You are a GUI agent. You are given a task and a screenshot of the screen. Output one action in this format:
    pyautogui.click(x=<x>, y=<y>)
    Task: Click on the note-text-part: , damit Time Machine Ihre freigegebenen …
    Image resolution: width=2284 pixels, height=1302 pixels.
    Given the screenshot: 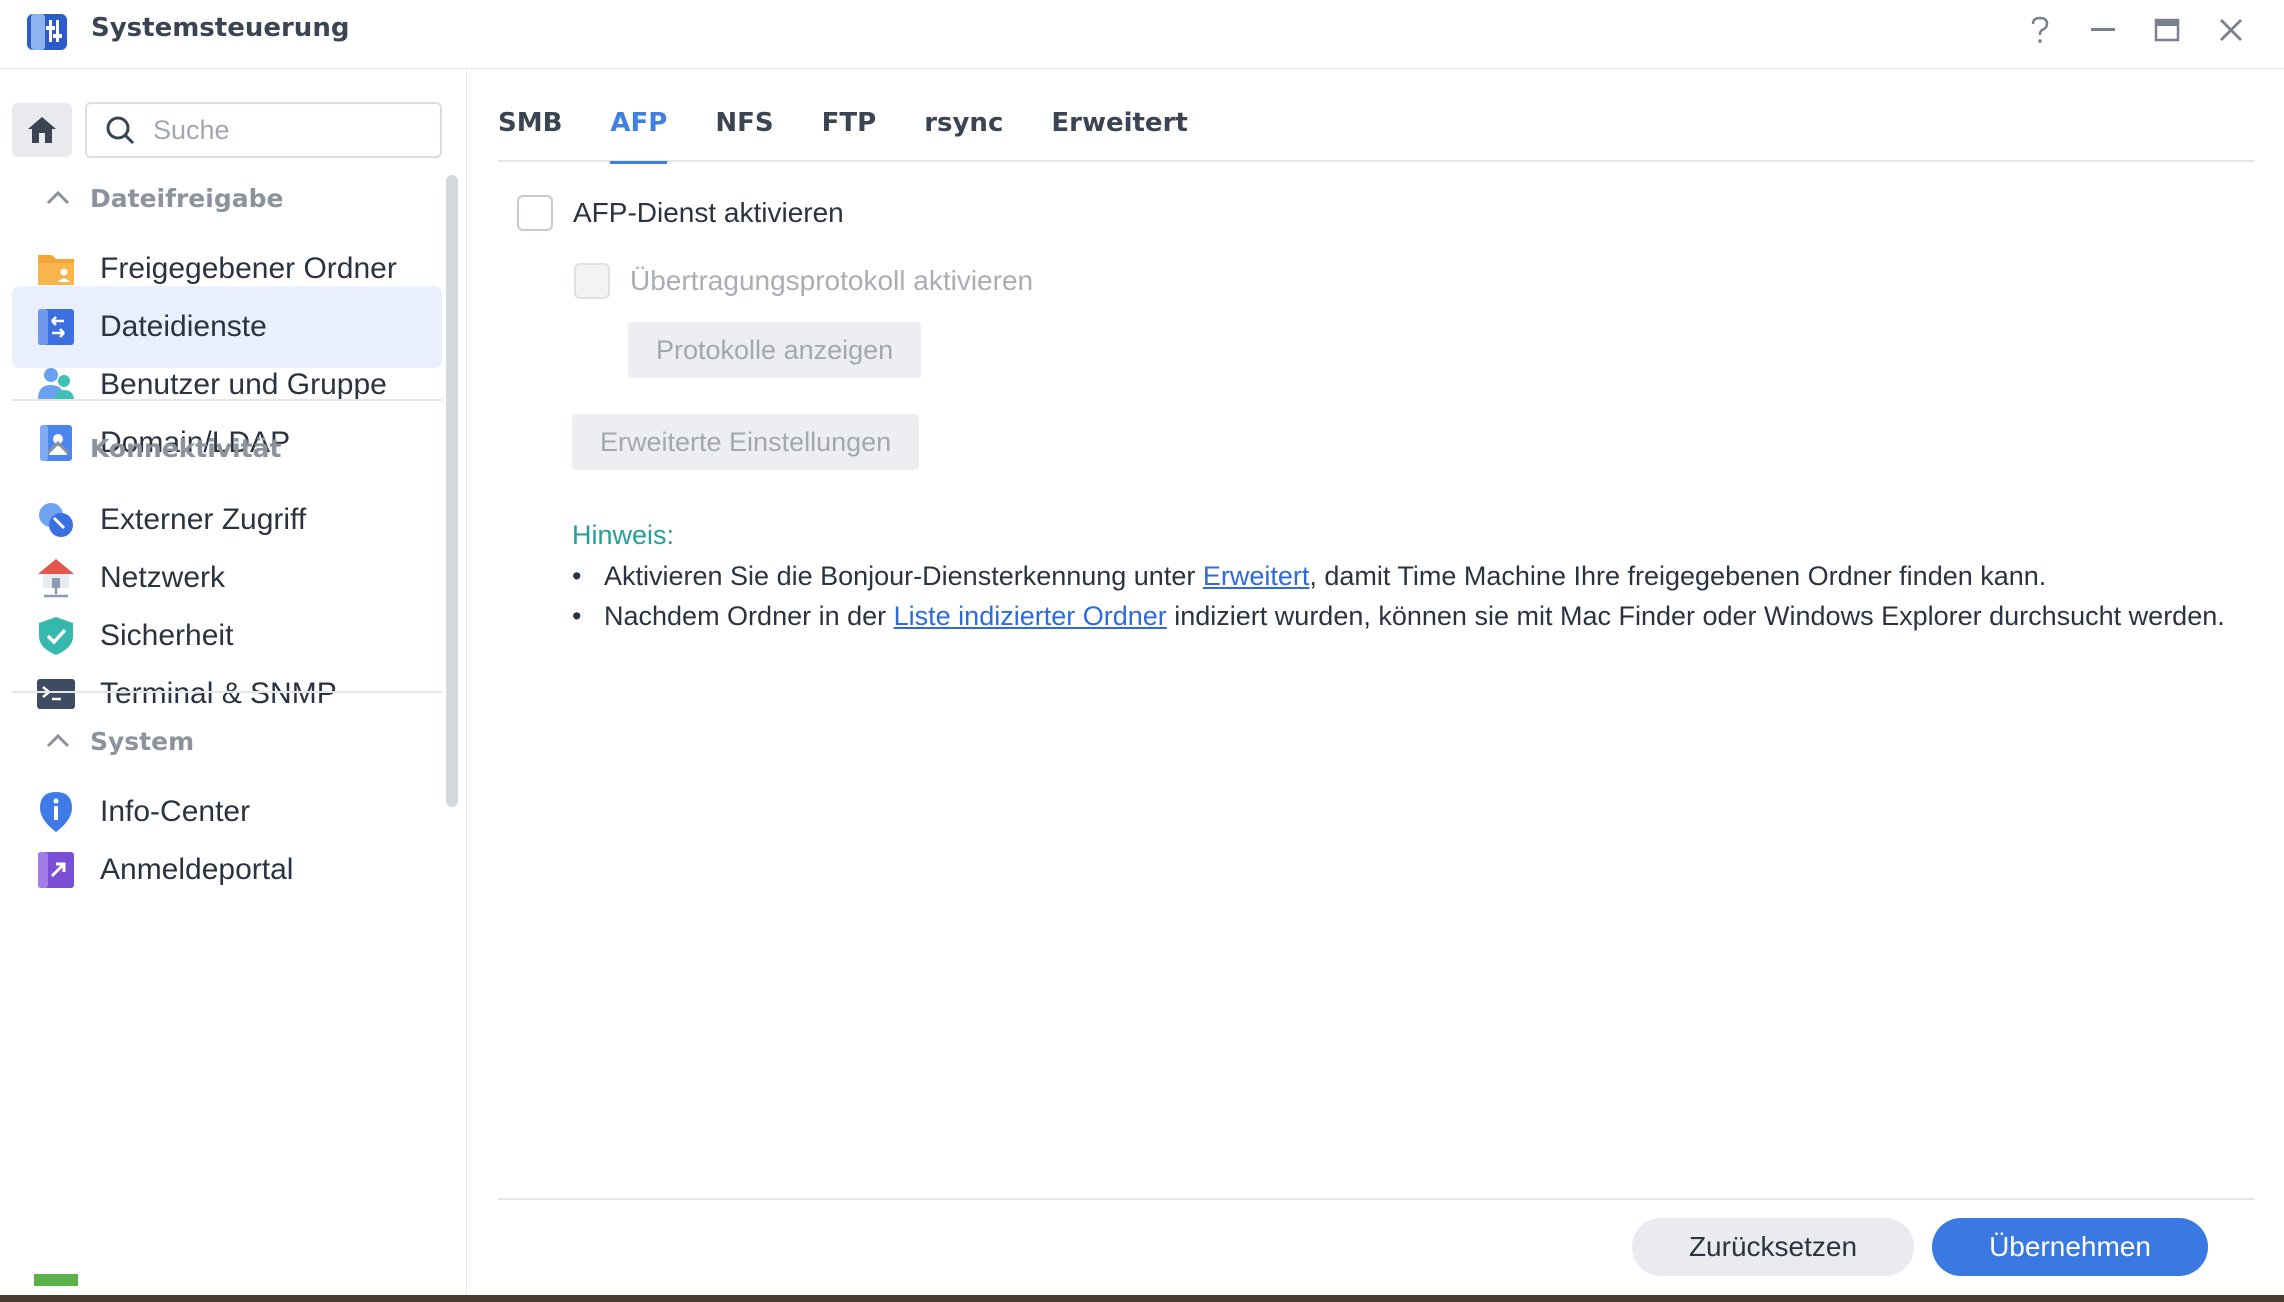 What is the action you would take?
    pyautogui.click(x=1678, y=576)
    